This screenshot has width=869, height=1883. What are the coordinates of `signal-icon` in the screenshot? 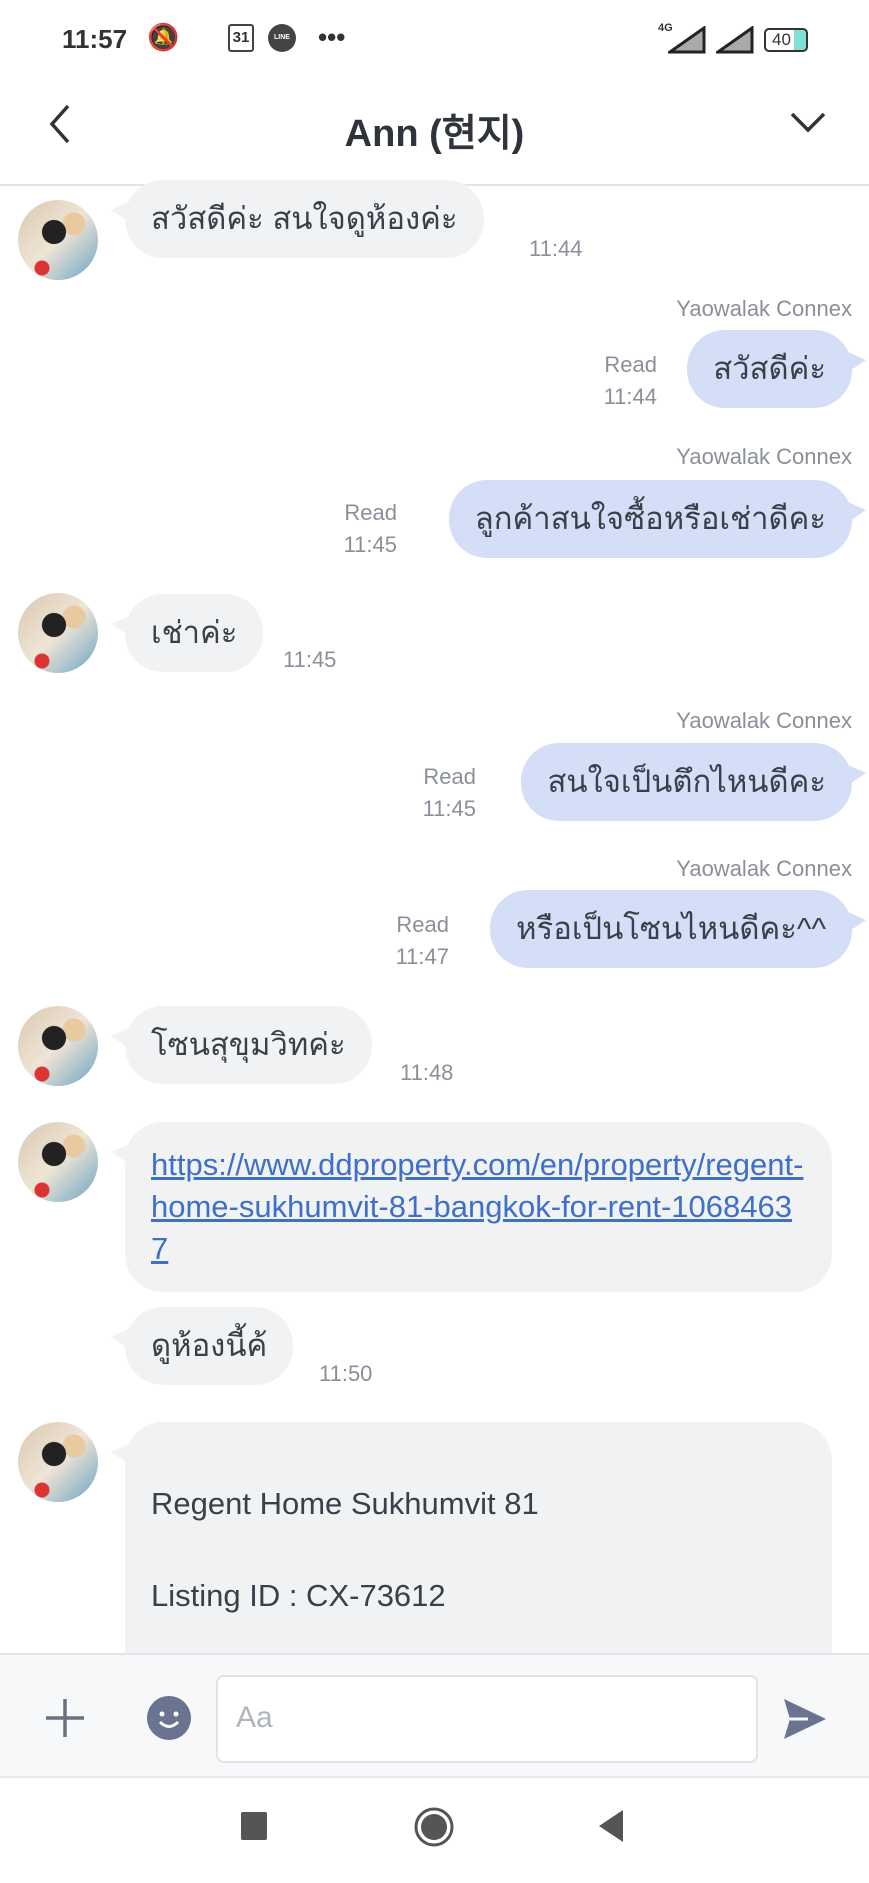 It's located at (687, 40).